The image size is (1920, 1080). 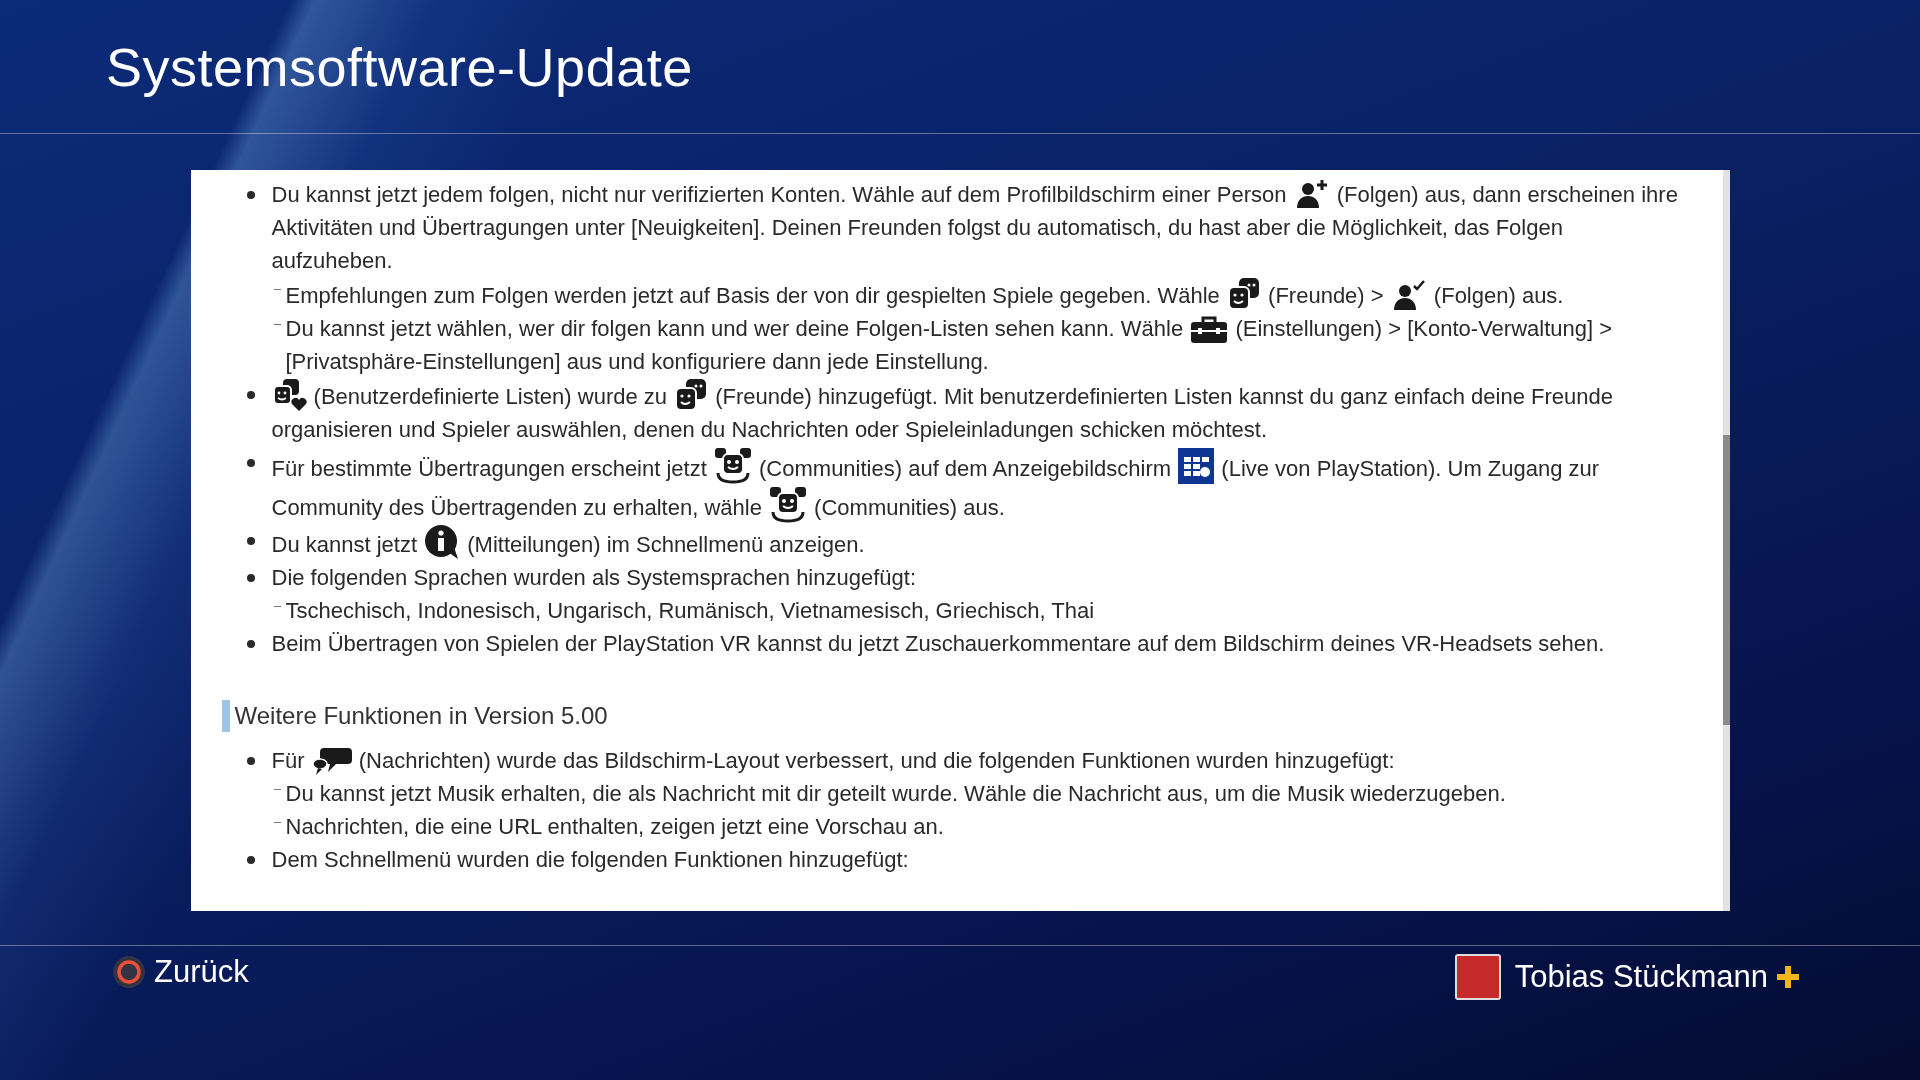 I want to click on note-text: Nachrichten, die eine URL enthalten, zeigen jetzt eine Vorschau an., so click(x=615, y=827).